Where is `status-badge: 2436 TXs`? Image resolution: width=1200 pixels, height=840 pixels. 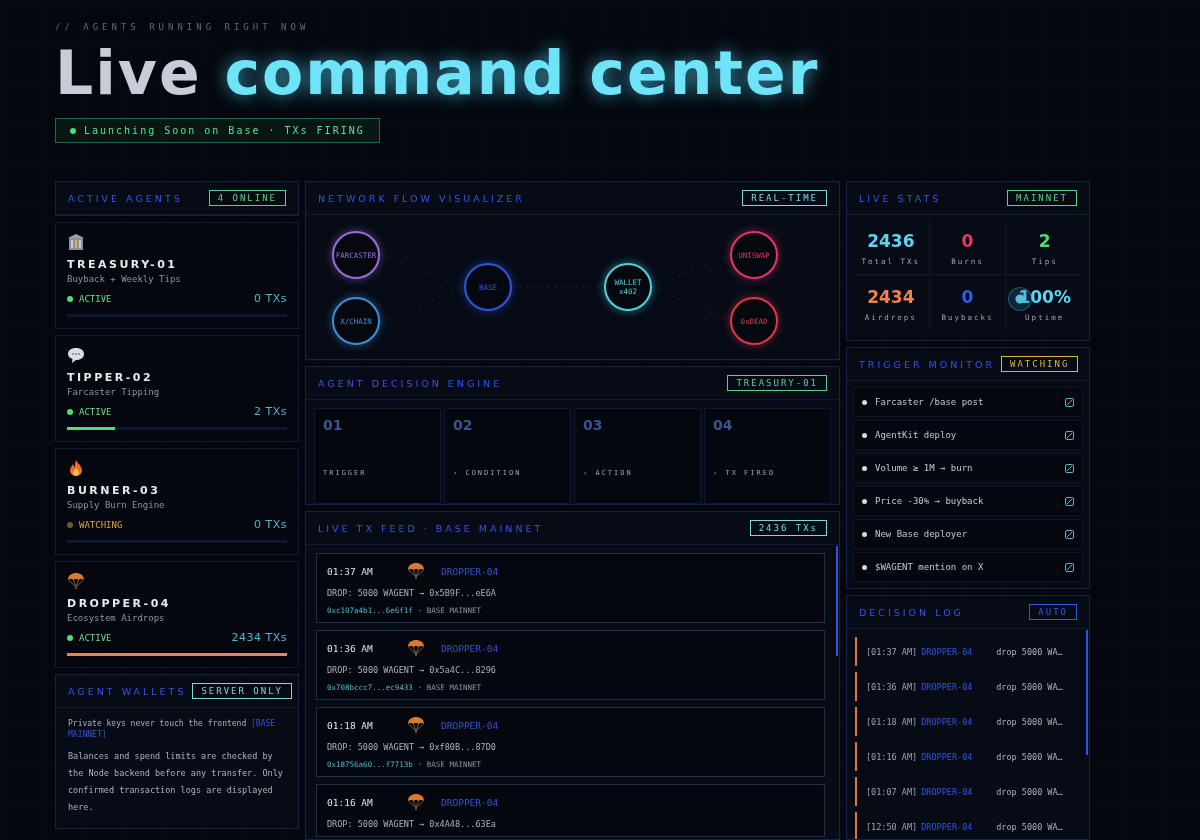 status-badge: 2436 TXs is located at coordinates (788, 528).